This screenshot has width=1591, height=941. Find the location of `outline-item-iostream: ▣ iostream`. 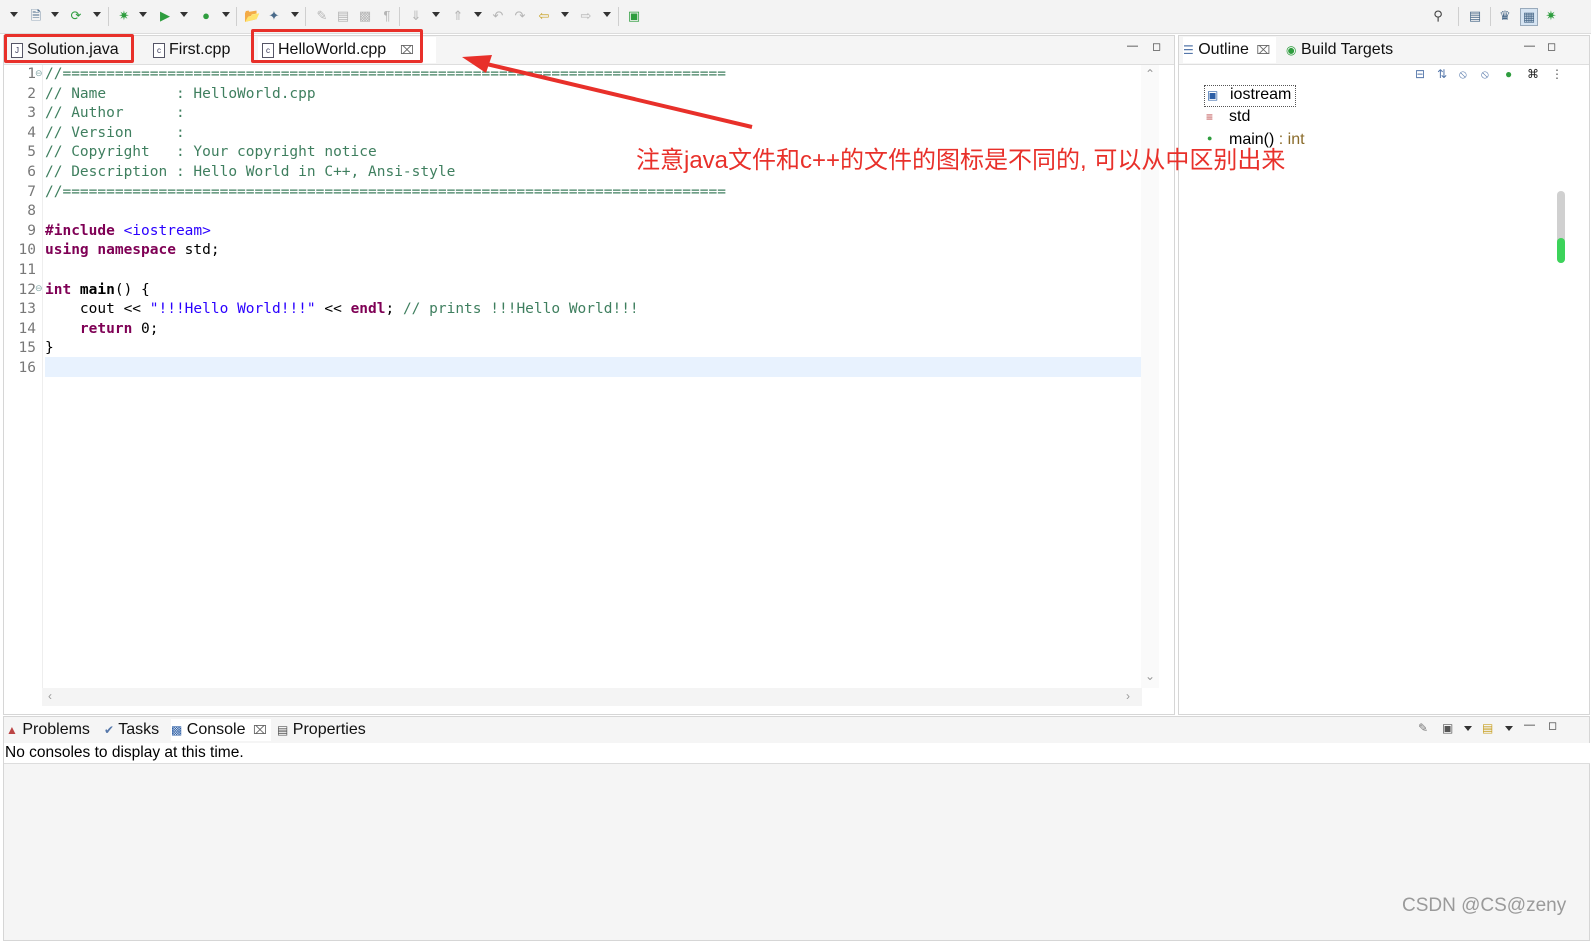

outline-item-iostream: ▣ iostream is located at coordinates (1250, 96).